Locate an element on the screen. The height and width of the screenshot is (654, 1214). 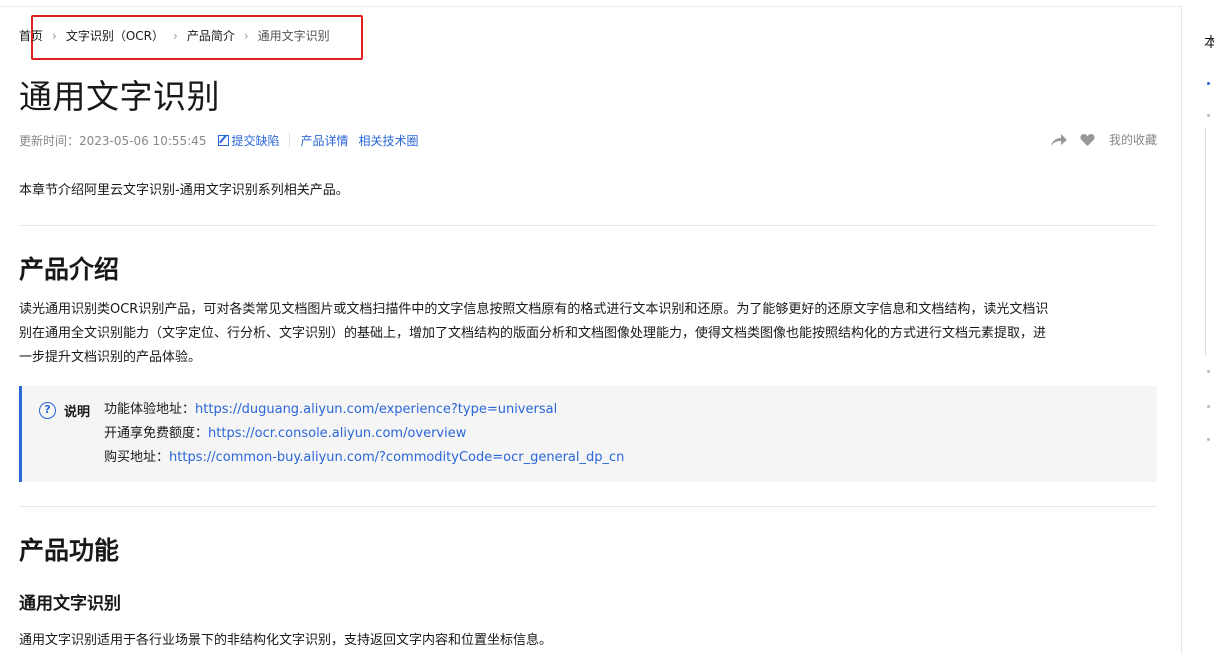
page-title: 通用文字识别 is located at coordinates (119, 96).